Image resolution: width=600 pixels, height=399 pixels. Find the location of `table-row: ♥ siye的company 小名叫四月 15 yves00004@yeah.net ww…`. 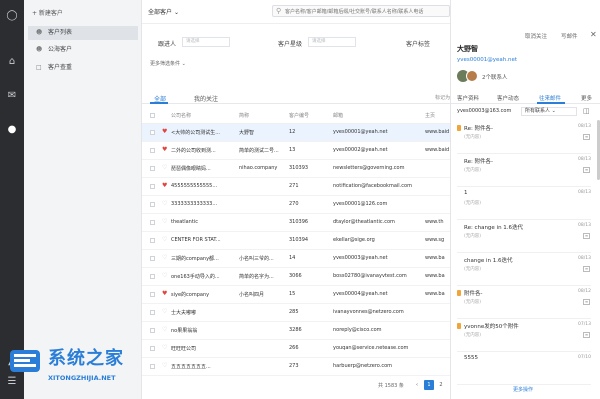

table-row: ♥ siye的company 小名叫四月 15 yves00004@yeah.net ww… is located at coordinates (296, 295).